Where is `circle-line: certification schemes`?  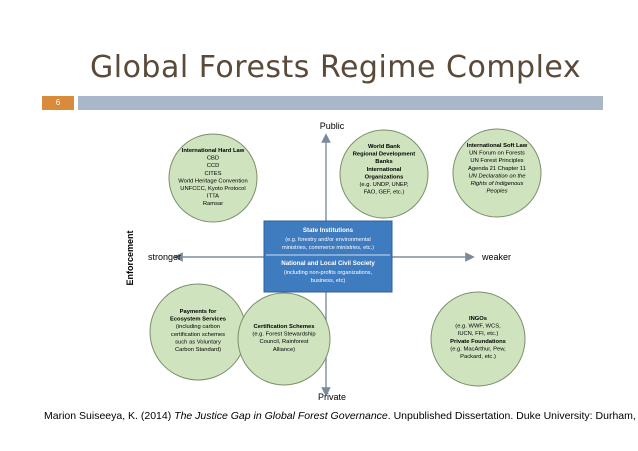 circle-line: certification schemes is located at coordinates (198, 335).